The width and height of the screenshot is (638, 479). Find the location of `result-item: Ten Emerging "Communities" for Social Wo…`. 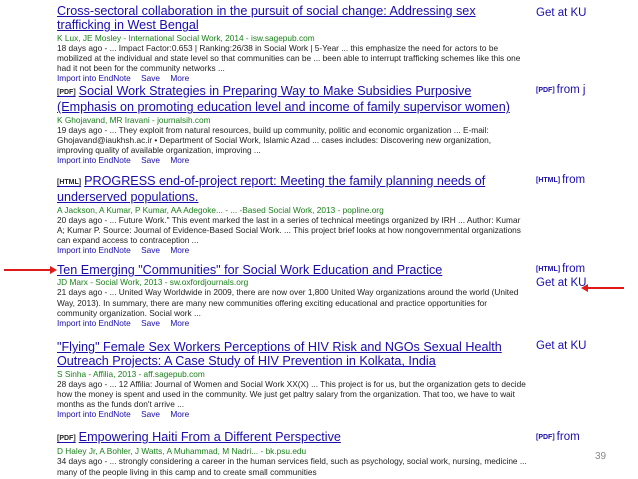

result-item: Ten Emerging "Communities" for Social Wo… is located at coordinates (292, 296).